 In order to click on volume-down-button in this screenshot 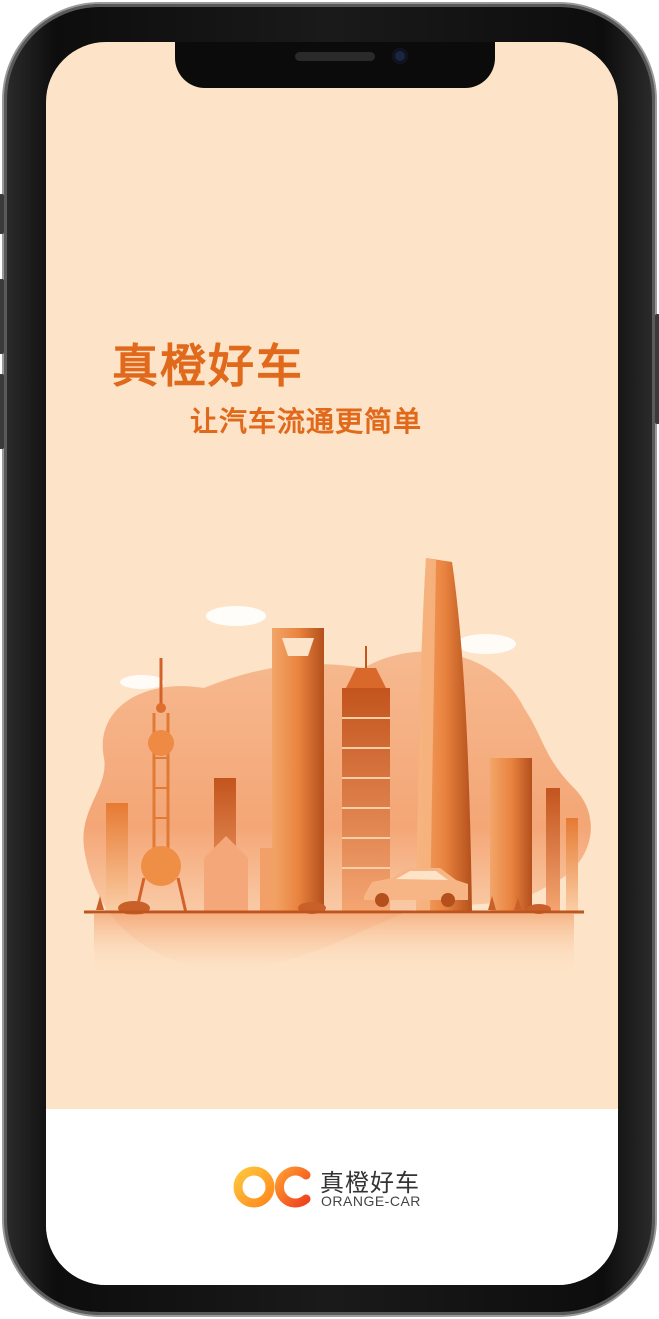, I will do `click(2, 411)`.